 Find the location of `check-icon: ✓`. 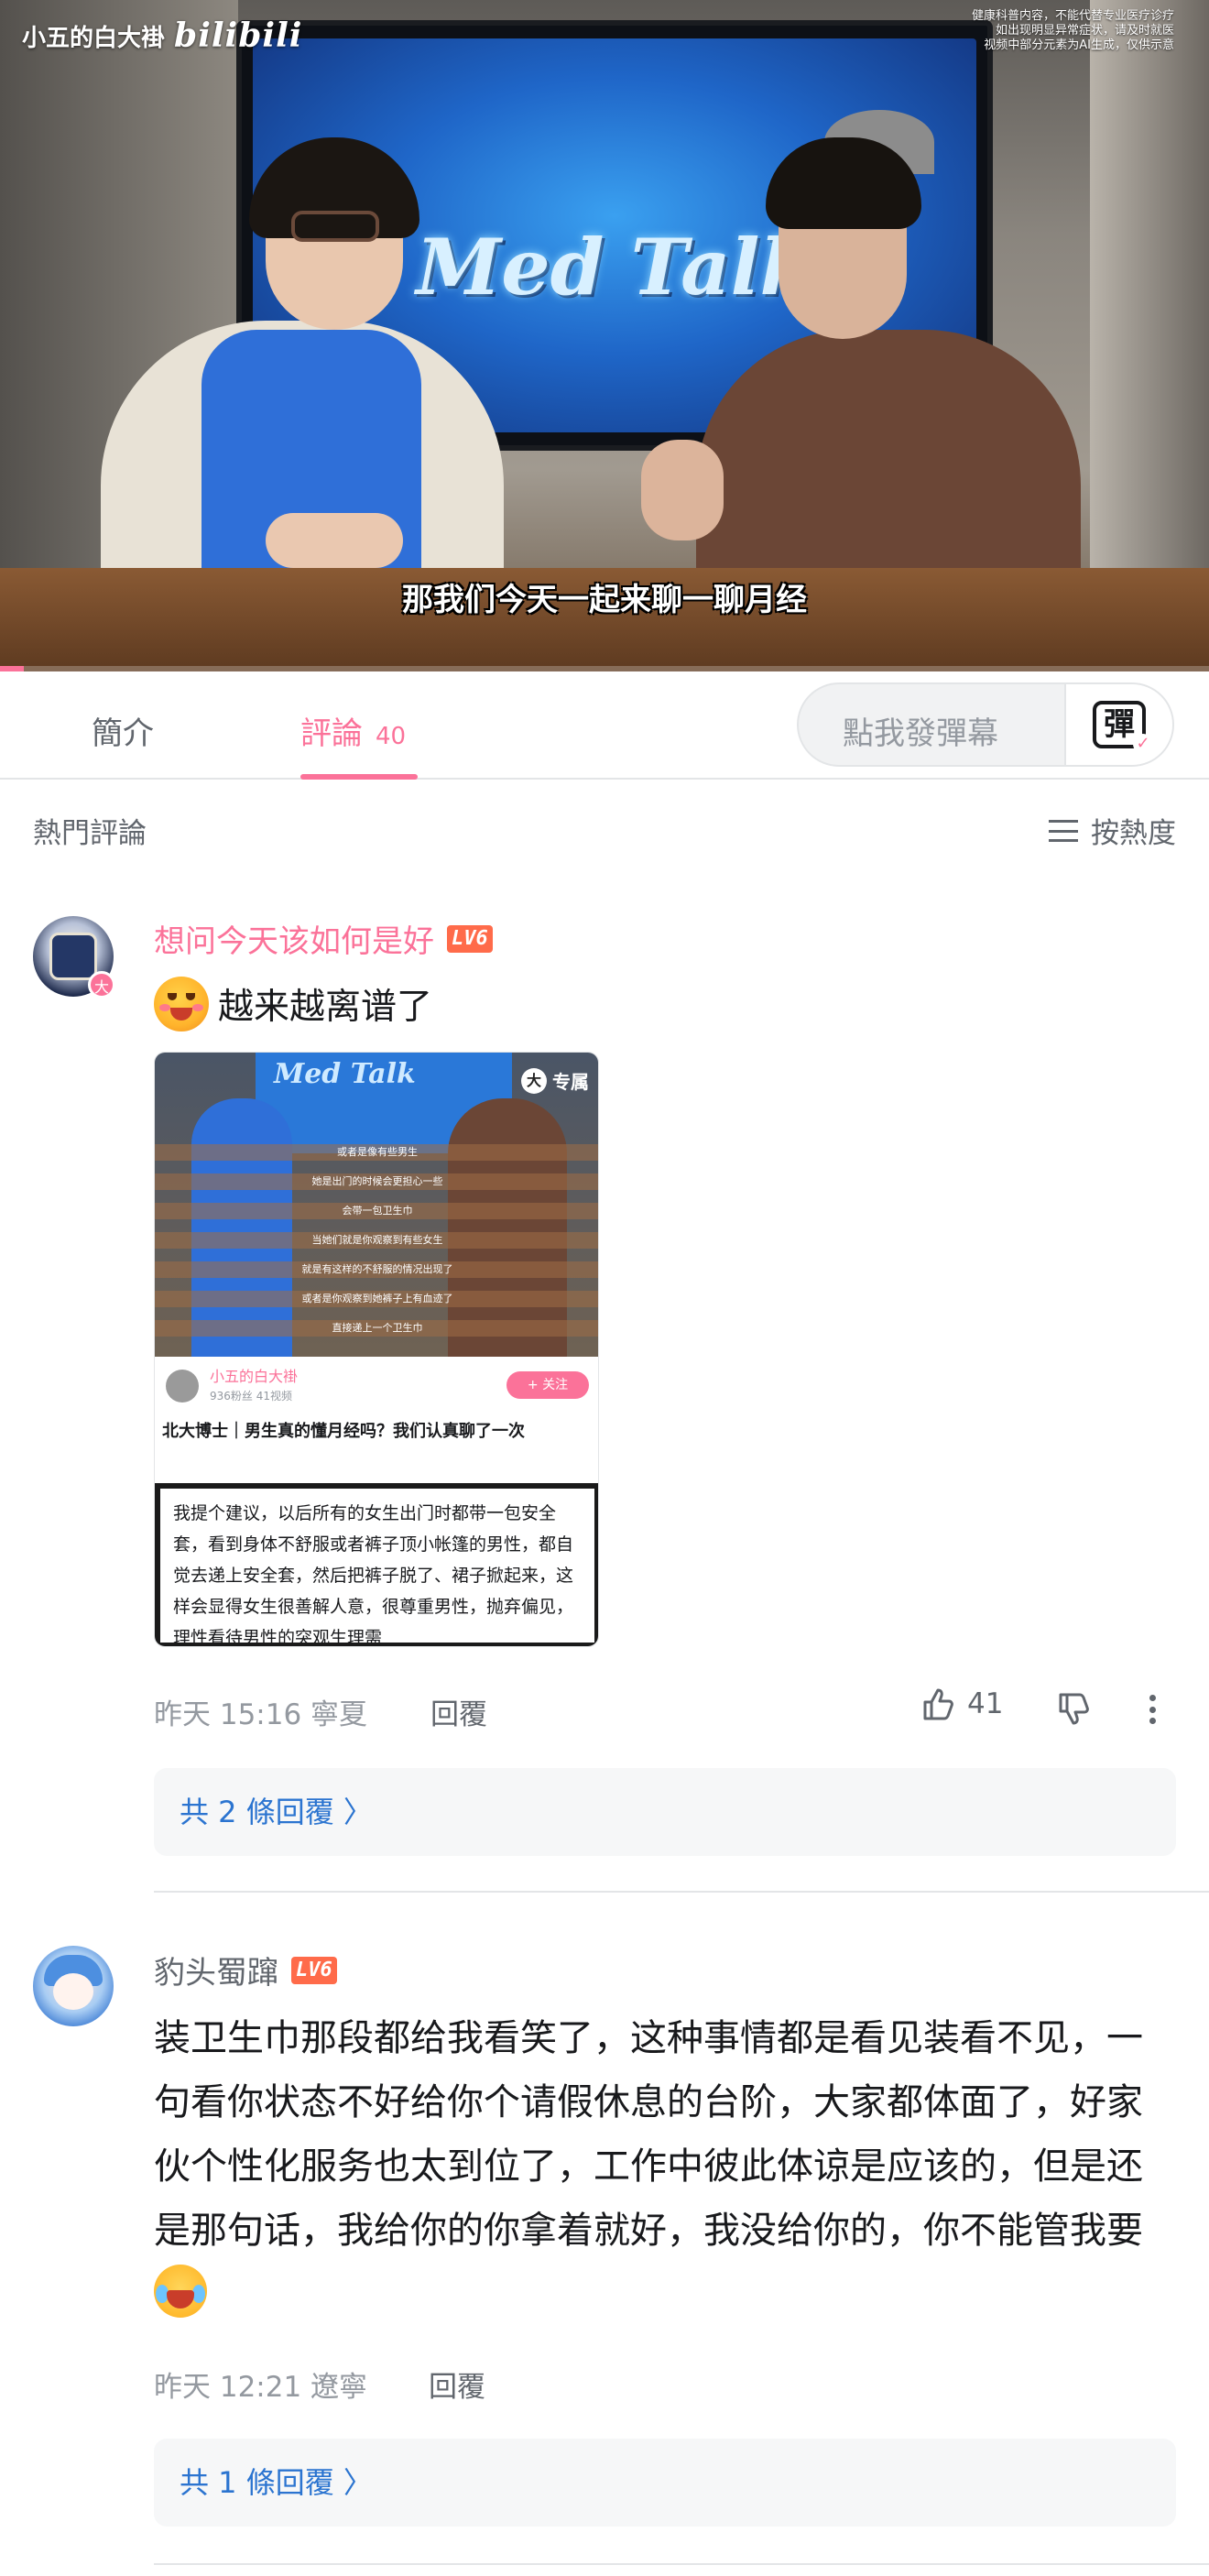

check-icon: ✓ is located at coordinates (1143, 744).